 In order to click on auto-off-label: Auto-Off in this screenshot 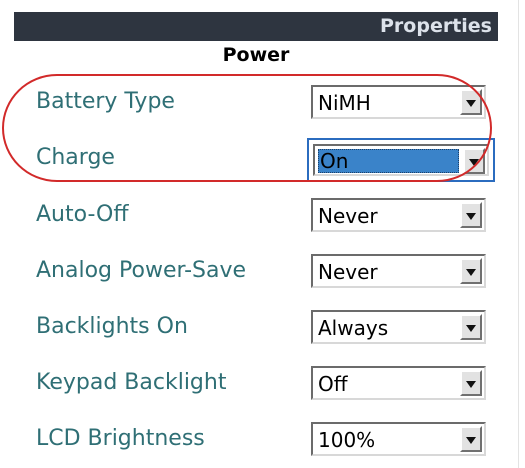, I will do `click(82, 214)`.